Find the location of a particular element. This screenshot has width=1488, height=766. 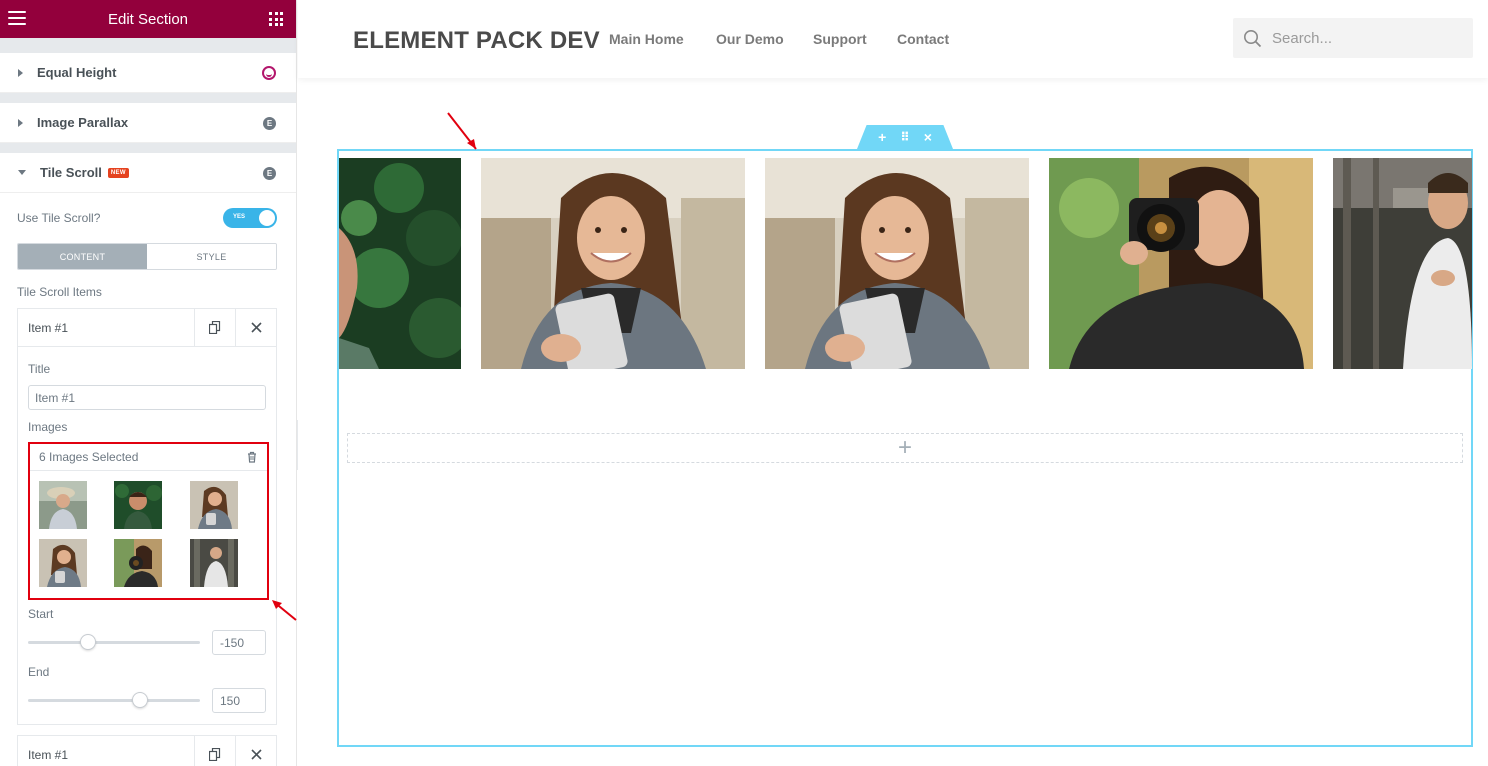

close-section-icon: × is located at coordinates (928, 137).